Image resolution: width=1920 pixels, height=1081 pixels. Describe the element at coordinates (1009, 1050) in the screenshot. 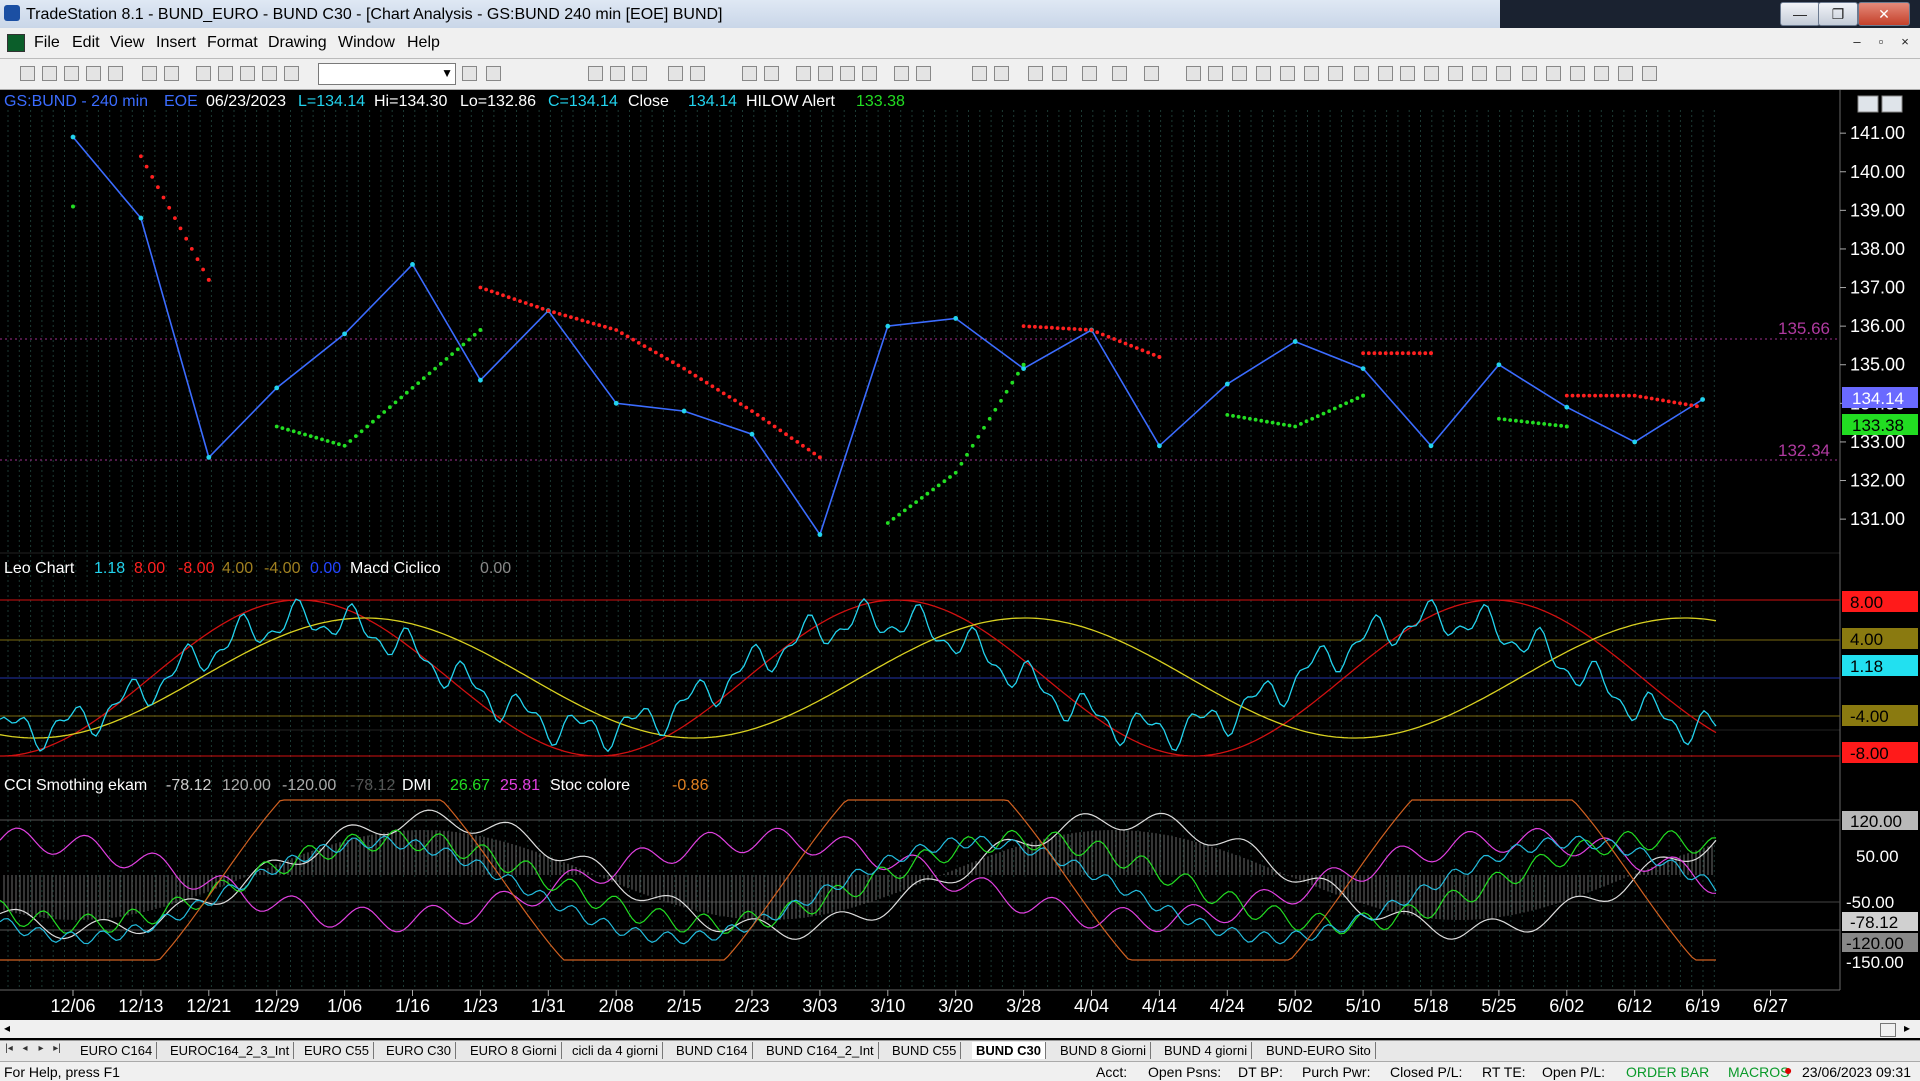

I see `tab-bund-c30: BUND C30` at that location.